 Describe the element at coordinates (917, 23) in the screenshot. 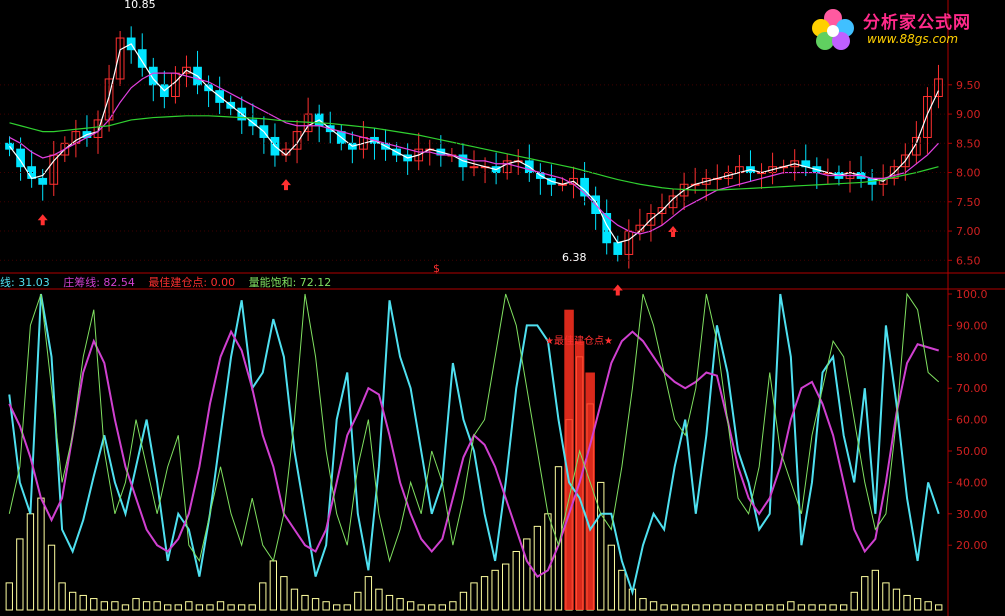

I see `logo-brand-text: 分析家公式网` at that location.